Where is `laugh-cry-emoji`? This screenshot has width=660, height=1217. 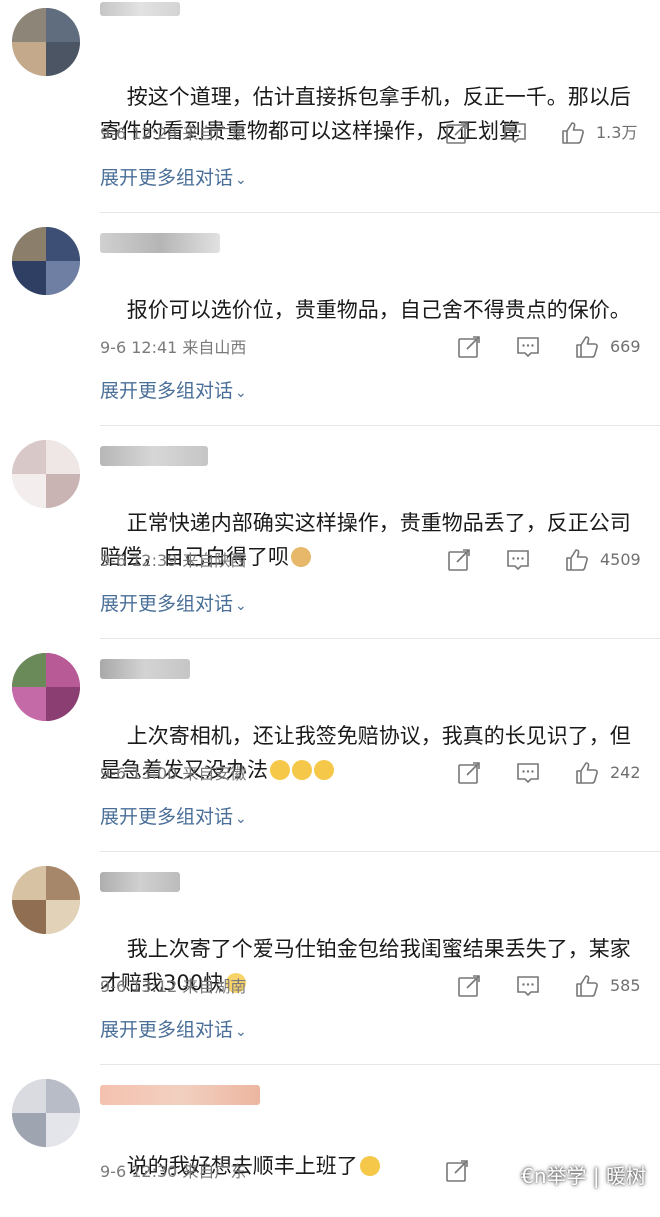
laugh-cry-emoji is located at coordinates (369, 1166).